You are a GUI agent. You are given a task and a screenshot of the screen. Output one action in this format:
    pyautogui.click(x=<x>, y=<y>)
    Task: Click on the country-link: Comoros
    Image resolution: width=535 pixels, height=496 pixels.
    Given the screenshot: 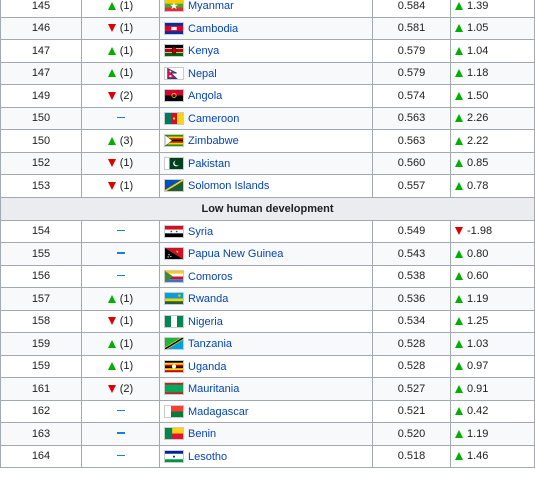 What is the action you would take?
    pyautogui.click(x=210, y=277)
    